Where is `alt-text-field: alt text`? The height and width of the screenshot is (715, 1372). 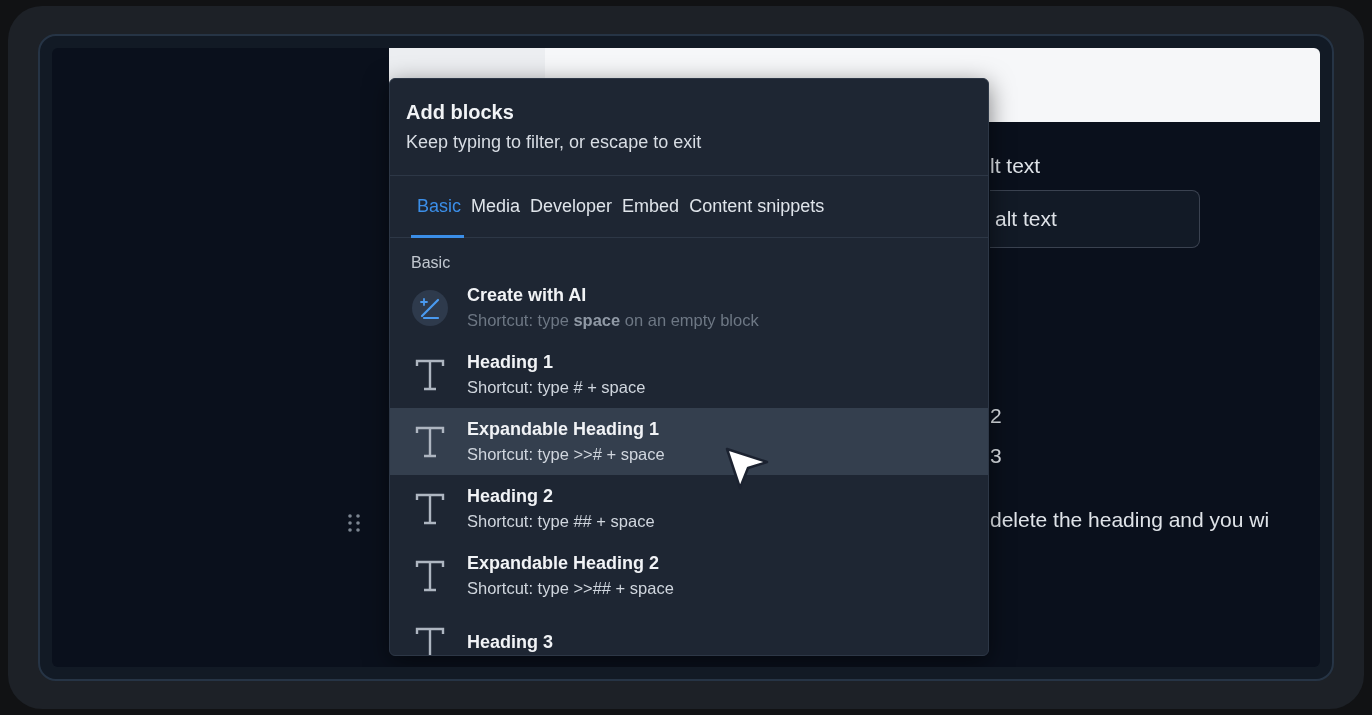
alt-text-field: alt text is located at coordinates (1095, 219).